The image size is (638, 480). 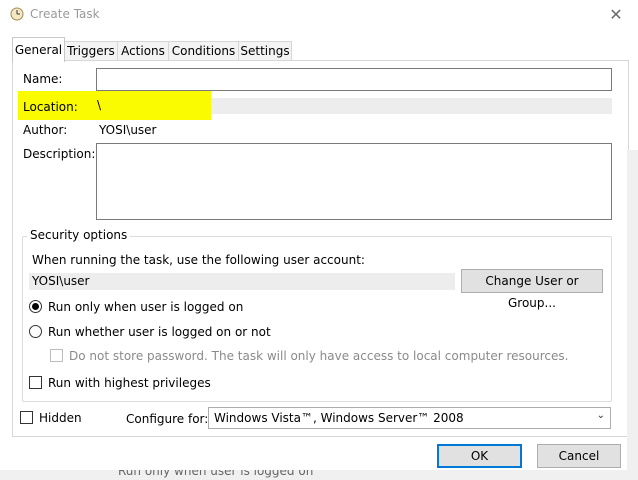 What do you see at coordinates (38, 49) in the screenshot?
I see `tab-general: General` at bounding box center [38, 49].